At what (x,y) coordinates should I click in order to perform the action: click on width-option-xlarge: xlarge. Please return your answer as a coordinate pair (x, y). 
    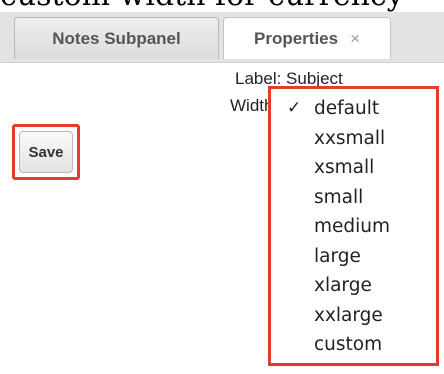
    Looking at the image, I should click on (353, 286).